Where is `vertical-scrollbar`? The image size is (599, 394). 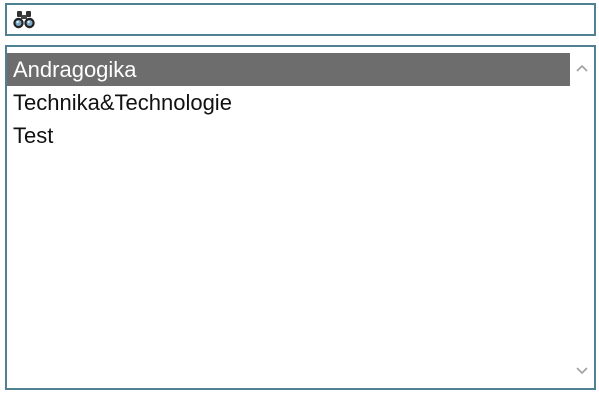
vertical-scrollbar is located at coordinates (582, 217).